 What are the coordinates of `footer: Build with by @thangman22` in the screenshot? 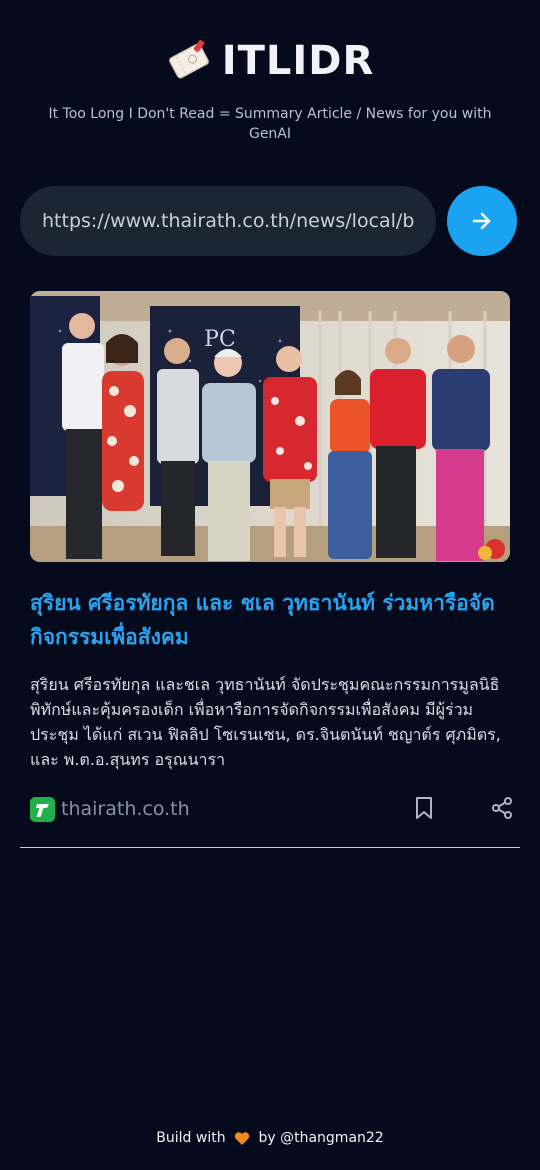 It's located at (270, 1138).